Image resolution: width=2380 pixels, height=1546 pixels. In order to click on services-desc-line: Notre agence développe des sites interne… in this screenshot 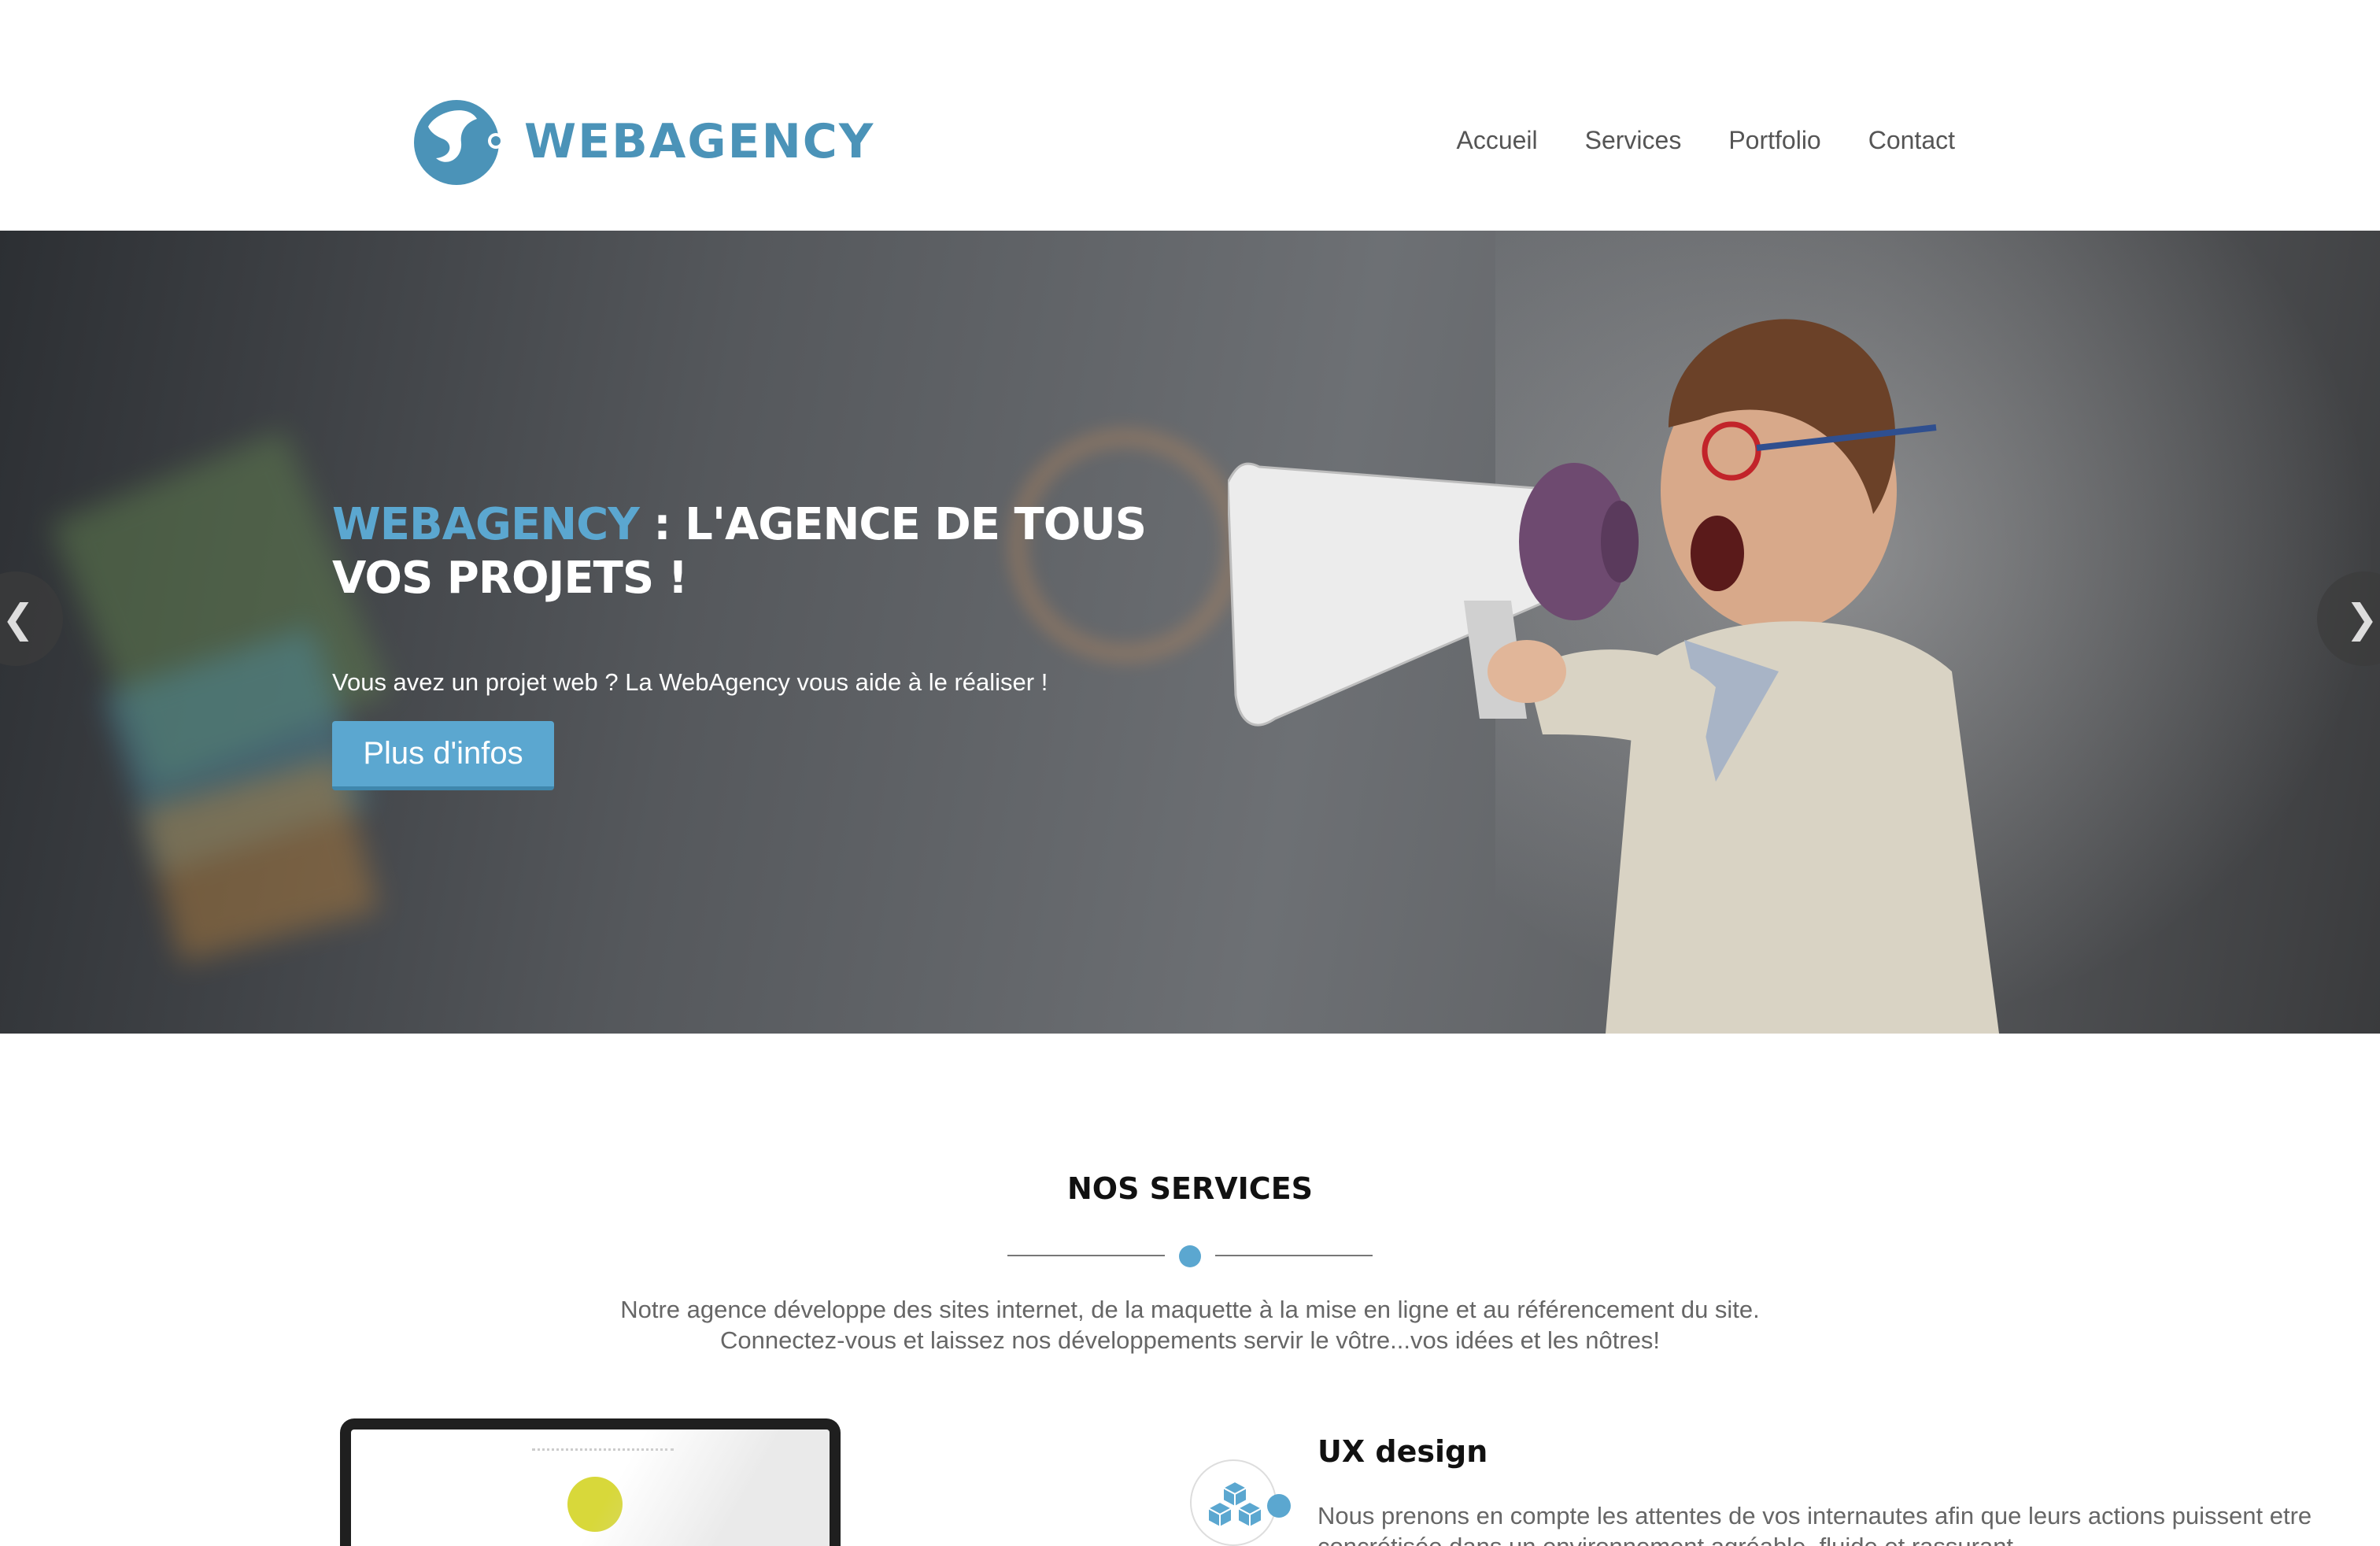, I will do `click(1190, 1309)`.